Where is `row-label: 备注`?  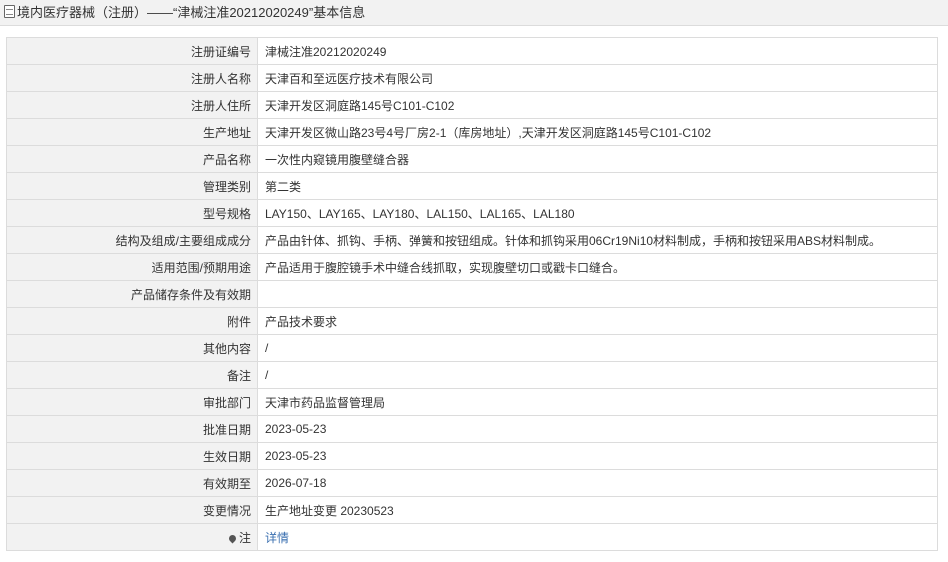 row-label: 备注 is located at coordinates (132, 375).